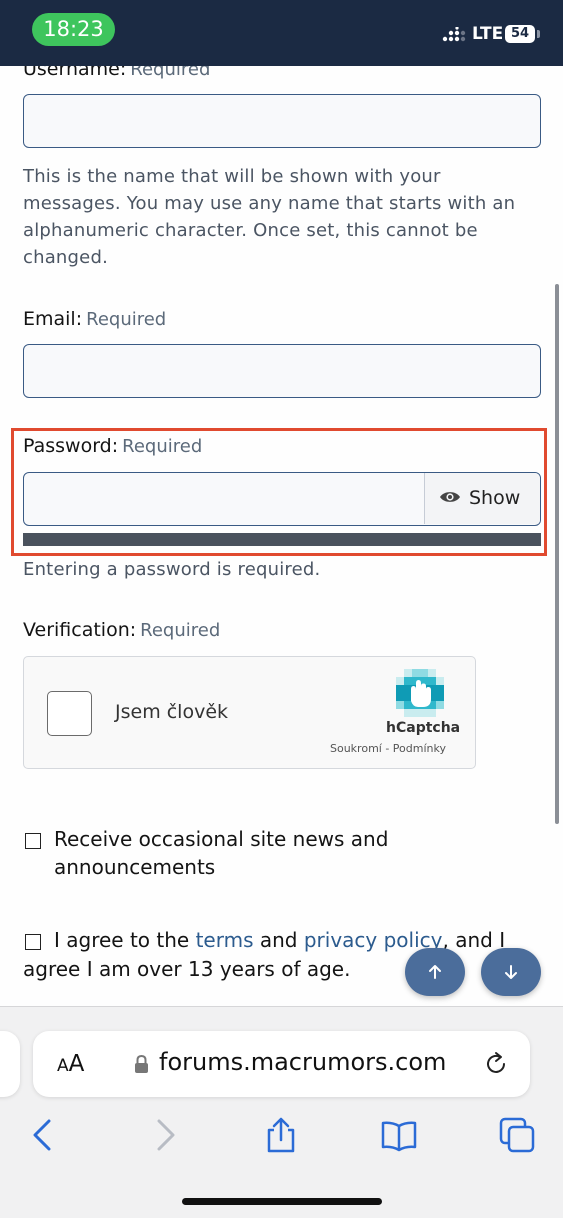 The image size is (563, 1218). Describe the element at coordinates (388, 748) in the screenshot. I see `hcaptcha-links: Soukromí - Podmínky` at that location.